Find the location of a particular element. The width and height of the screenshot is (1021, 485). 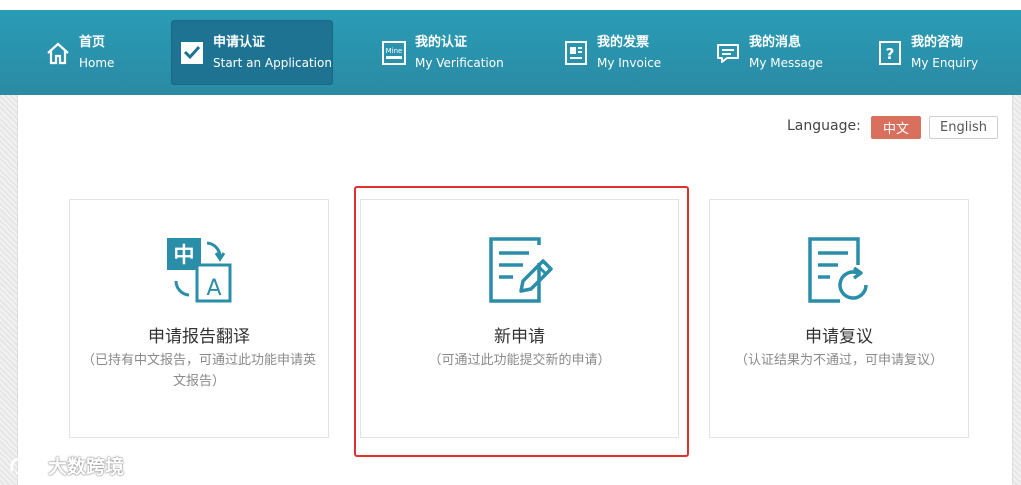

nav-message-en: My Message is located at coordinates (786, 62).